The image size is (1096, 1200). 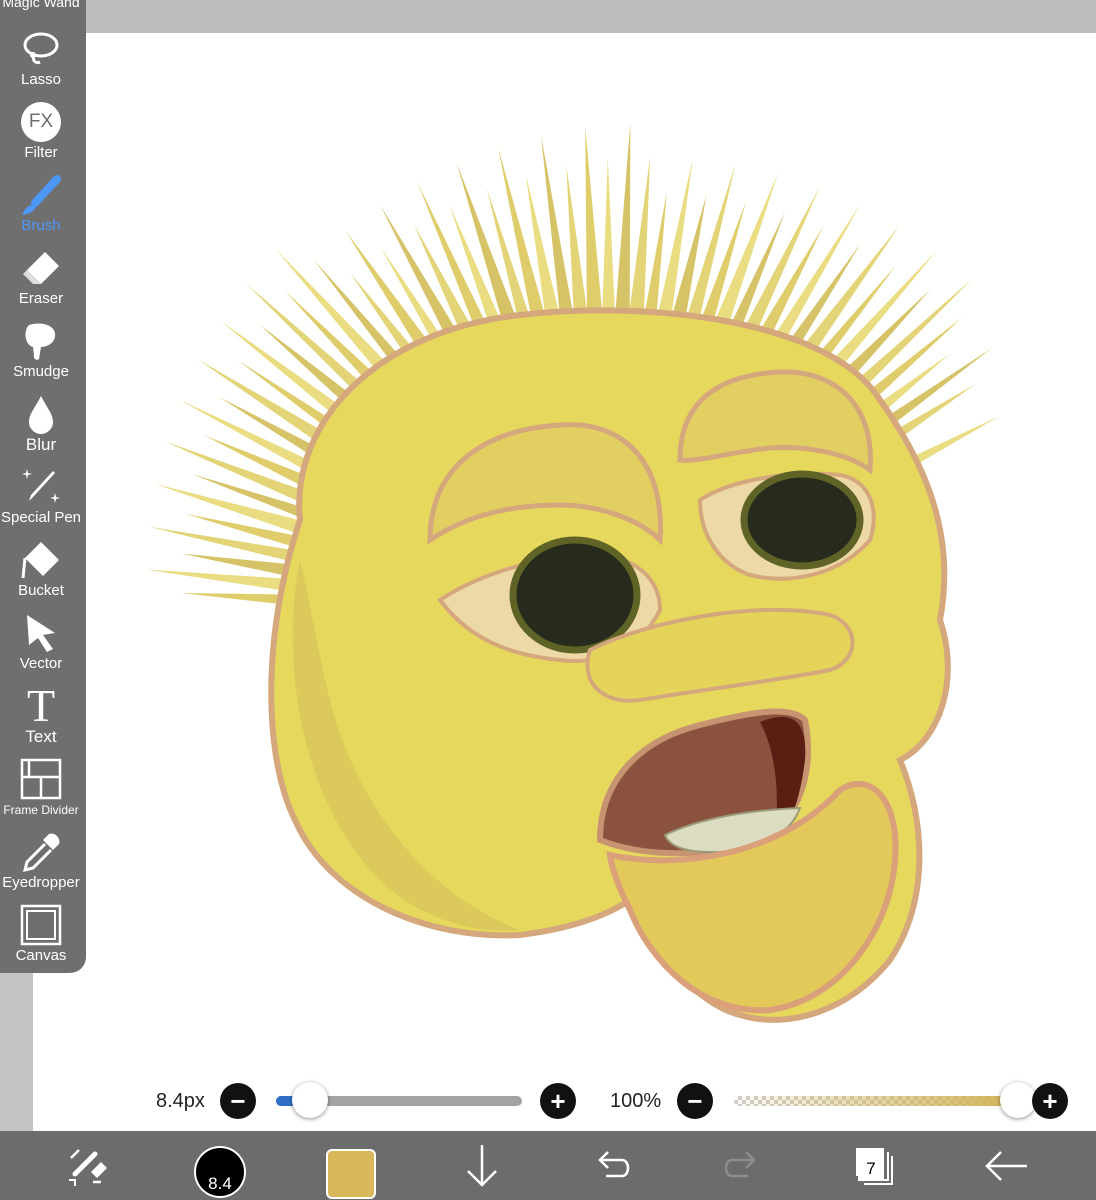 I want to click on tool-label: Eyedropper, so click(x=41, y=882).